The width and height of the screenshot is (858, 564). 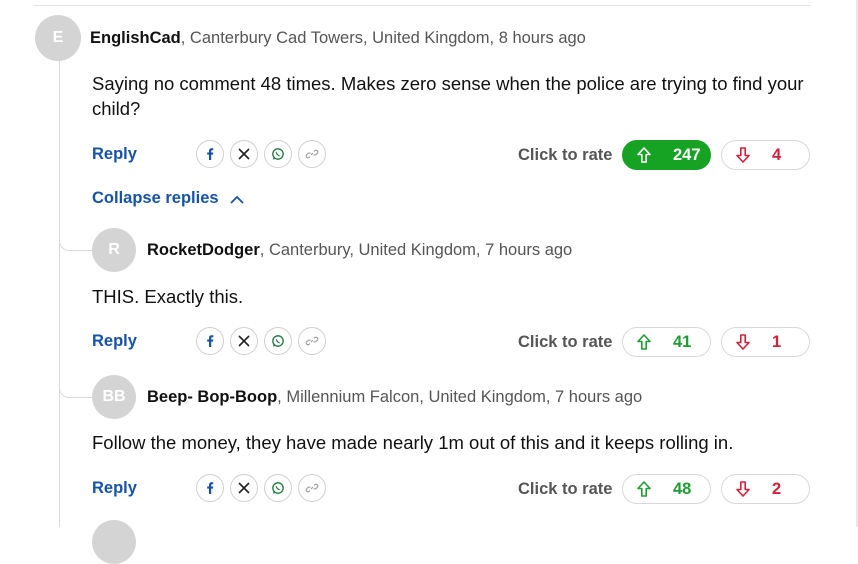 I want to click on upvote-count: 247, so click(x=687, y=154).